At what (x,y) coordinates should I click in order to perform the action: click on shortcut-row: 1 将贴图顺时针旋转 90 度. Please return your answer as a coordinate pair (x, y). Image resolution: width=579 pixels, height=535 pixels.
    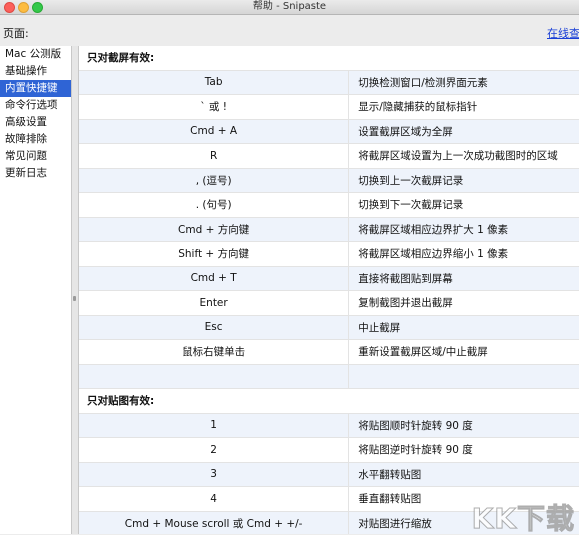
    Looking at the image, I should click on (329, 425).